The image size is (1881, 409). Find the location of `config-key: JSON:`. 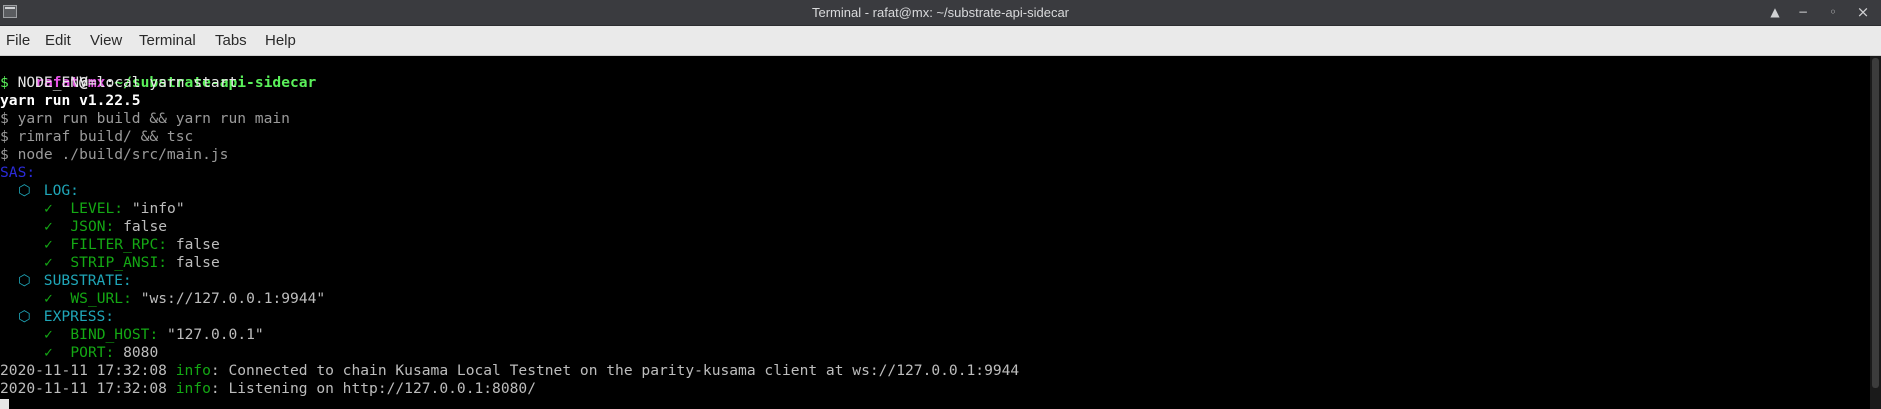

config-key: JSON: is located at coordinates (92, 226).